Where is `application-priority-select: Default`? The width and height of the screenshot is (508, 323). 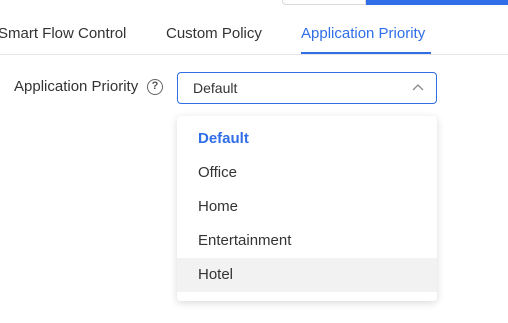
application-priority-select: Default is located at coordinates (307, 88).